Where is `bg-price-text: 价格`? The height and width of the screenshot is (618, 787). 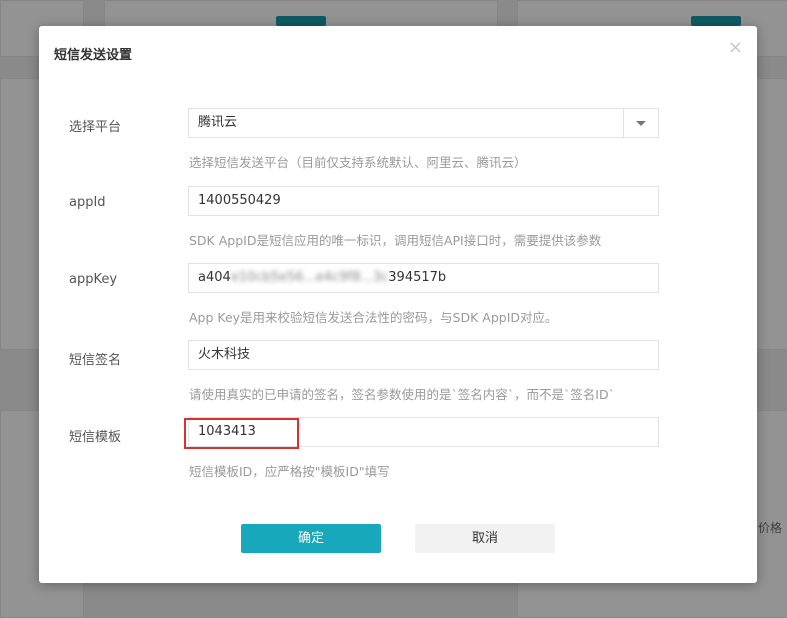
bg-price-text: 价格 is located at coordinates (770, 528).